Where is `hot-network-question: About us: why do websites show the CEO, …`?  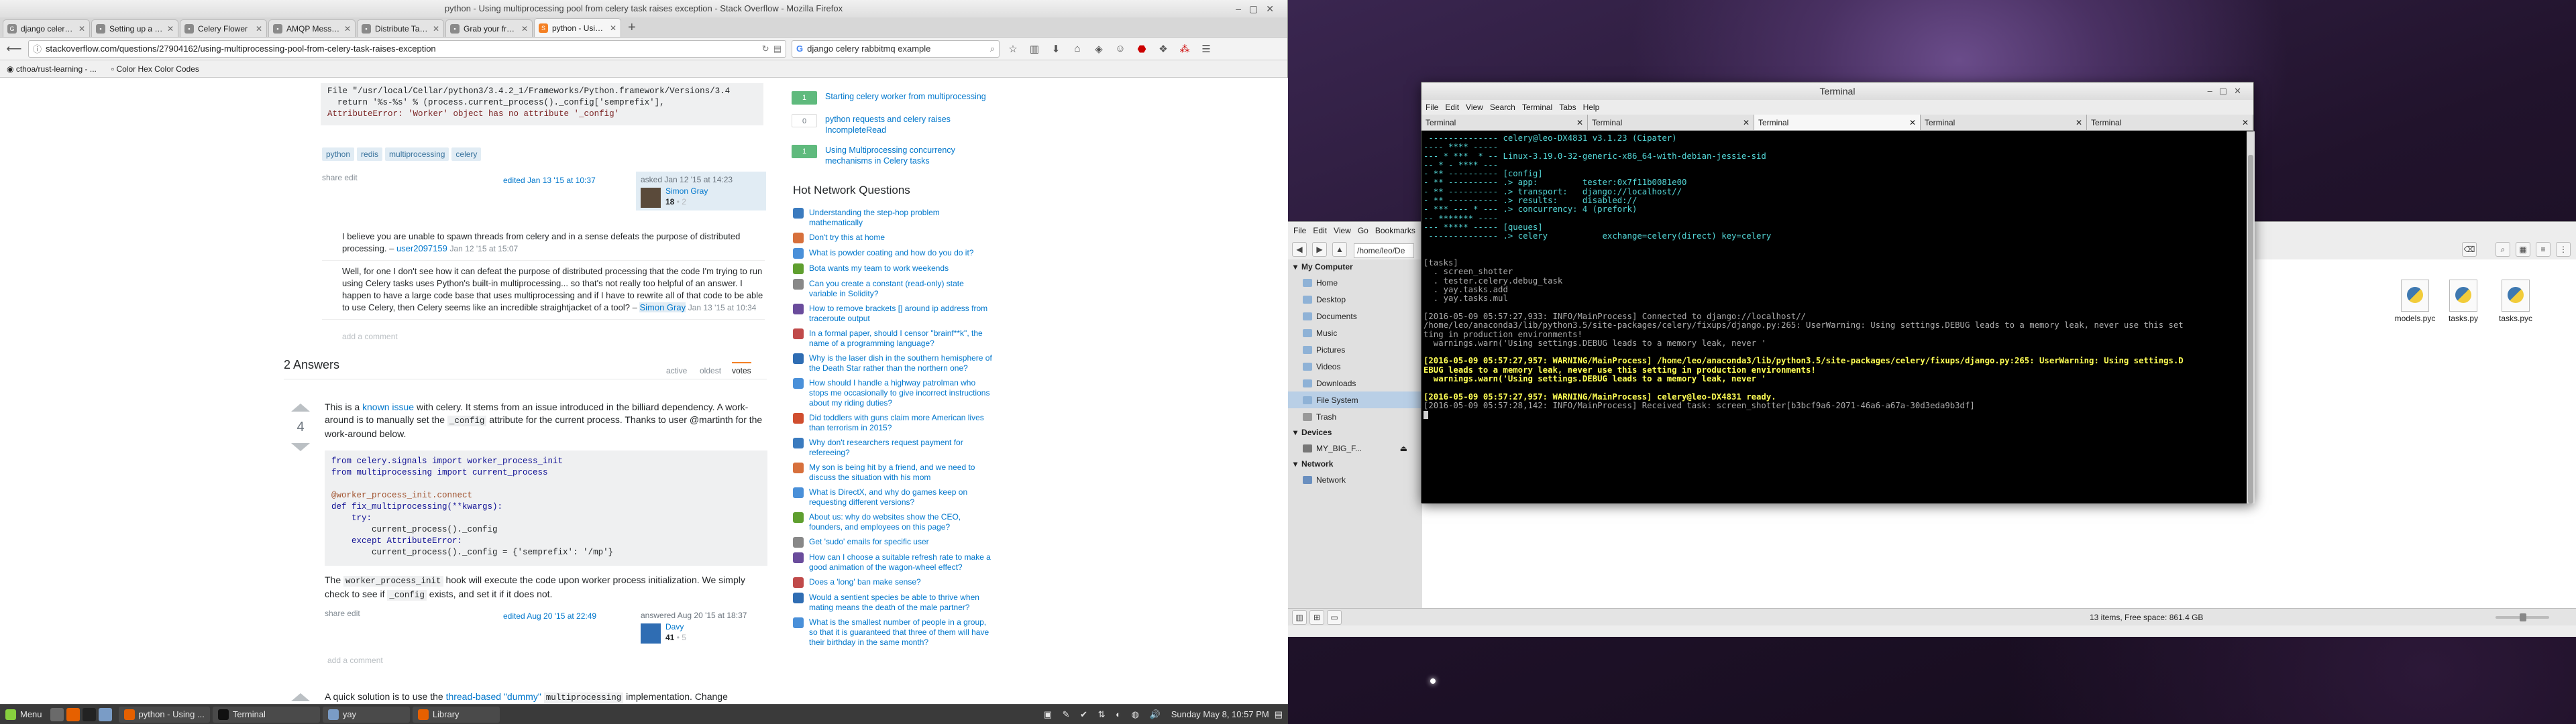
hot-network-question: About us: why do websites show the CEO, … is located at coordinates (893, 522).